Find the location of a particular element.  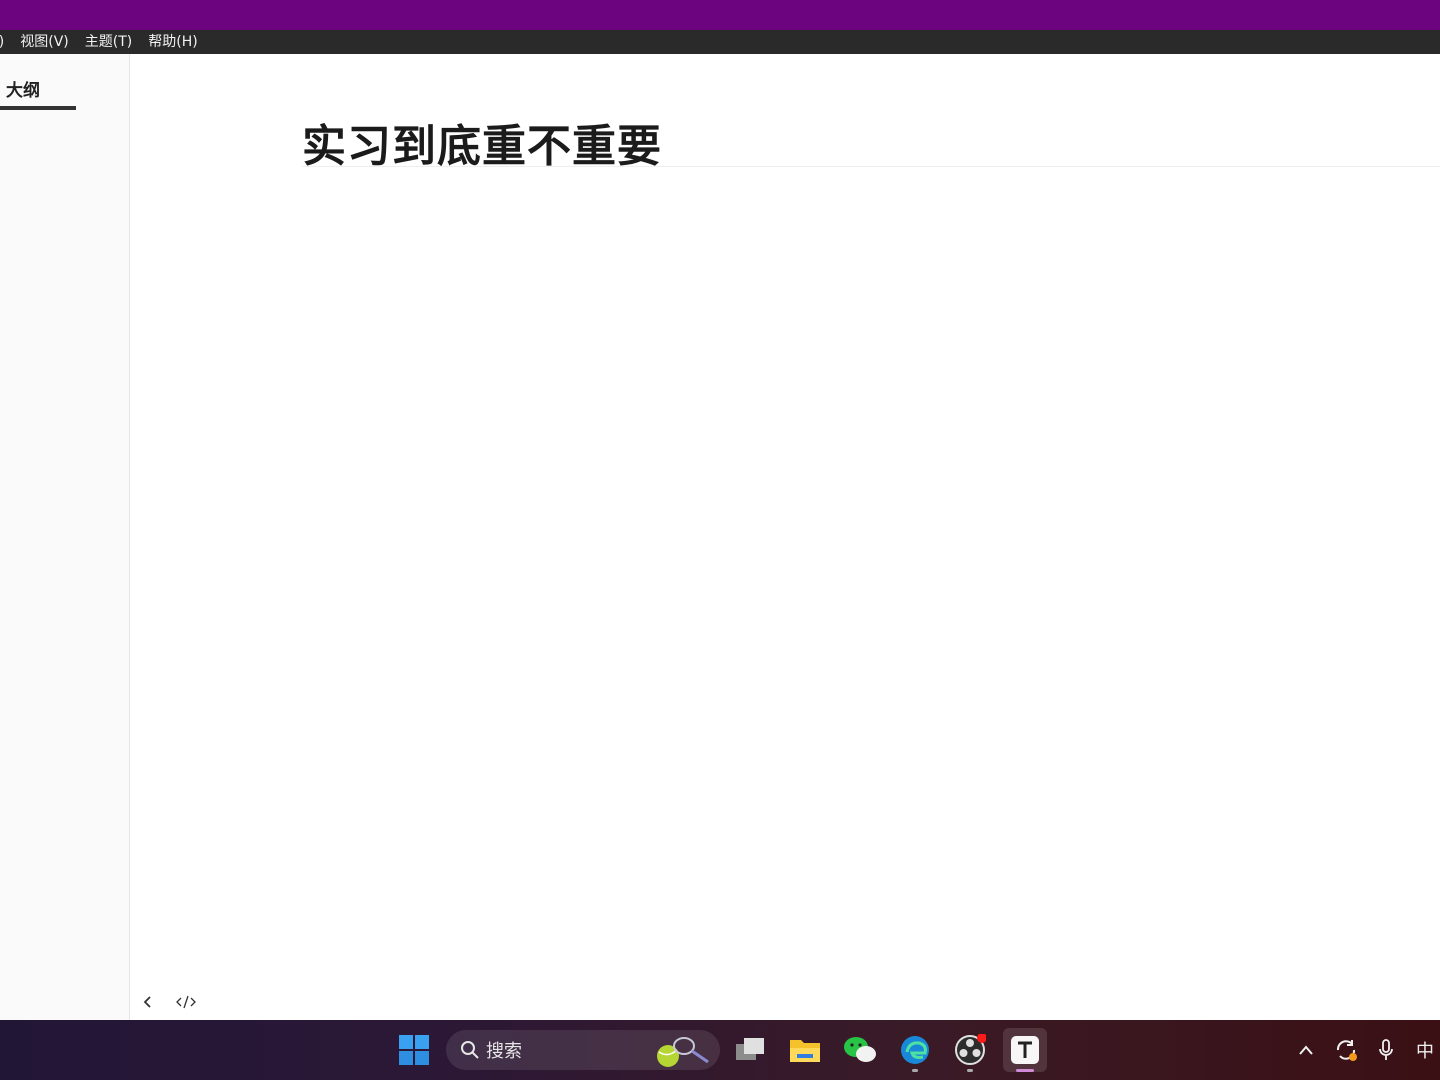

edge-icon is located at coordinates (915, 1050).